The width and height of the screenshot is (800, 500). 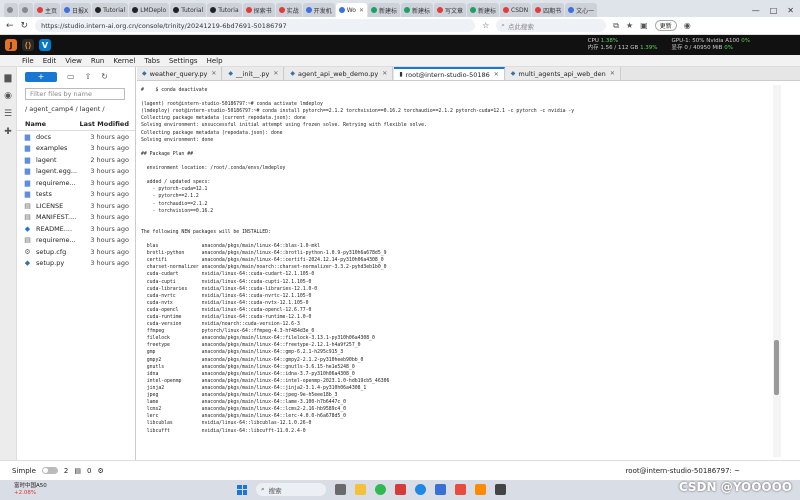 I want to click on powerpoint-icon, so click(x=460, y=489).